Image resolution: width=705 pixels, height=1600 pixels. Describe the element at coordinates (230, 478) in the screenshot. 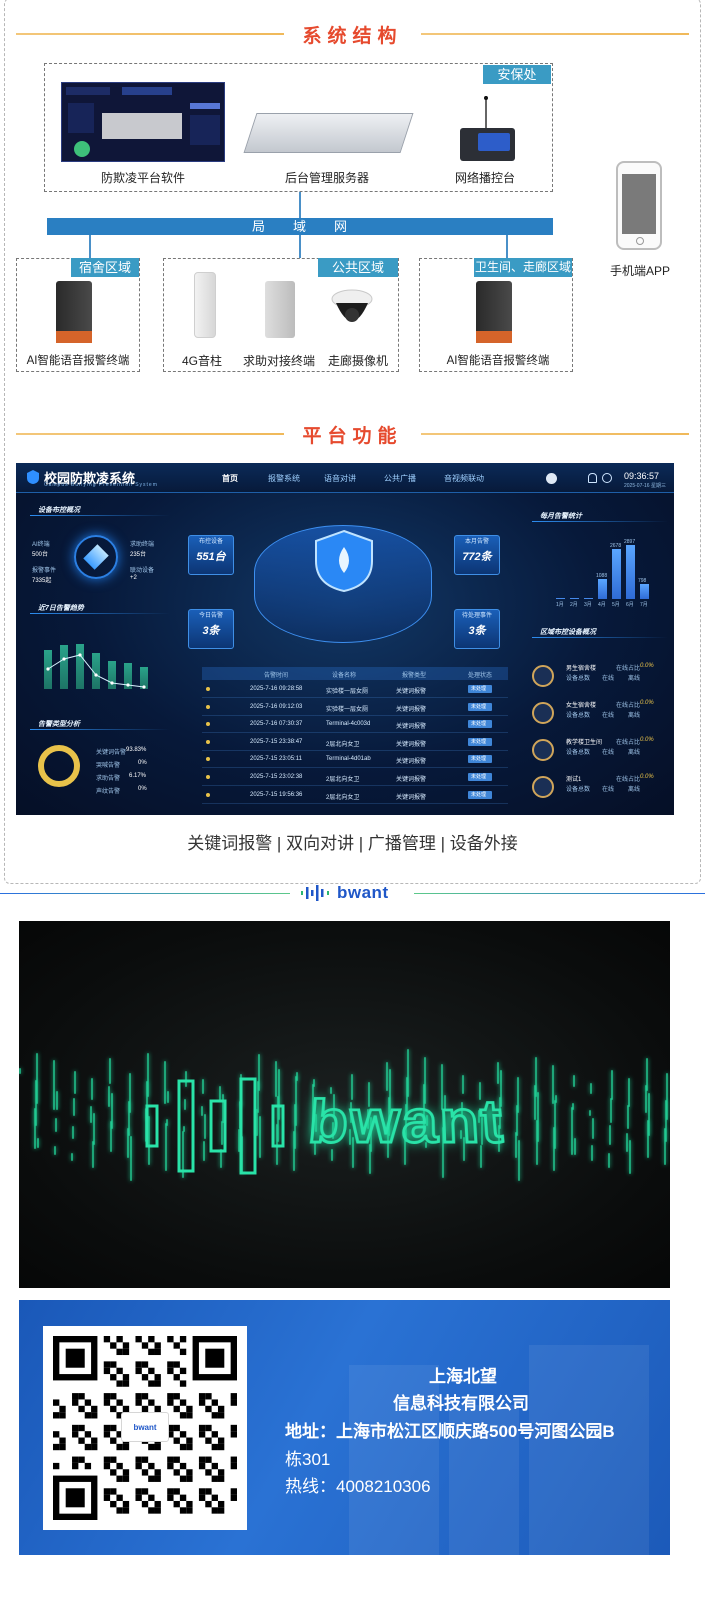

I see `nav-home: 首页` at that location.